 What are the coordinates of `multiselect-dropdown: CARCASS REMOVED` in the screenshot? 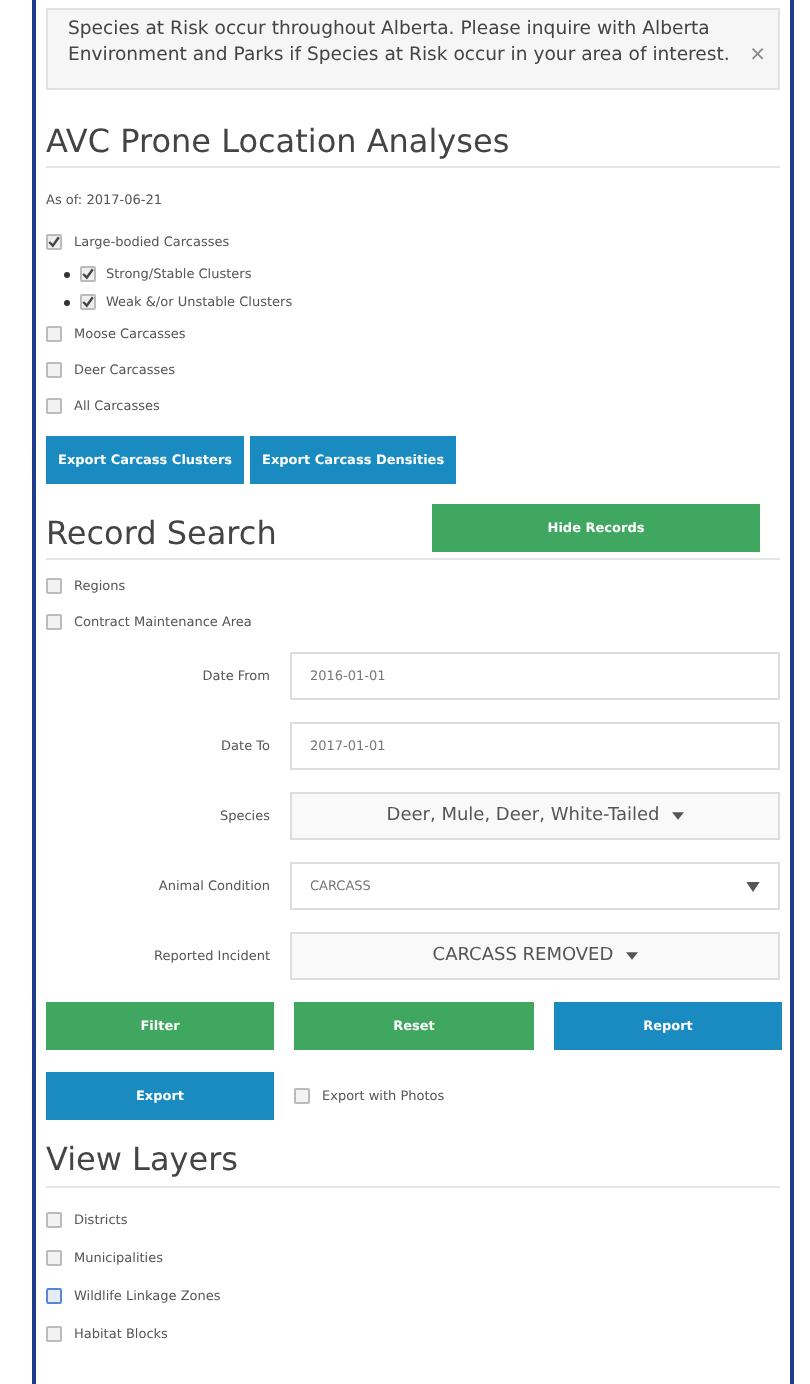 It's located at (535, 956).